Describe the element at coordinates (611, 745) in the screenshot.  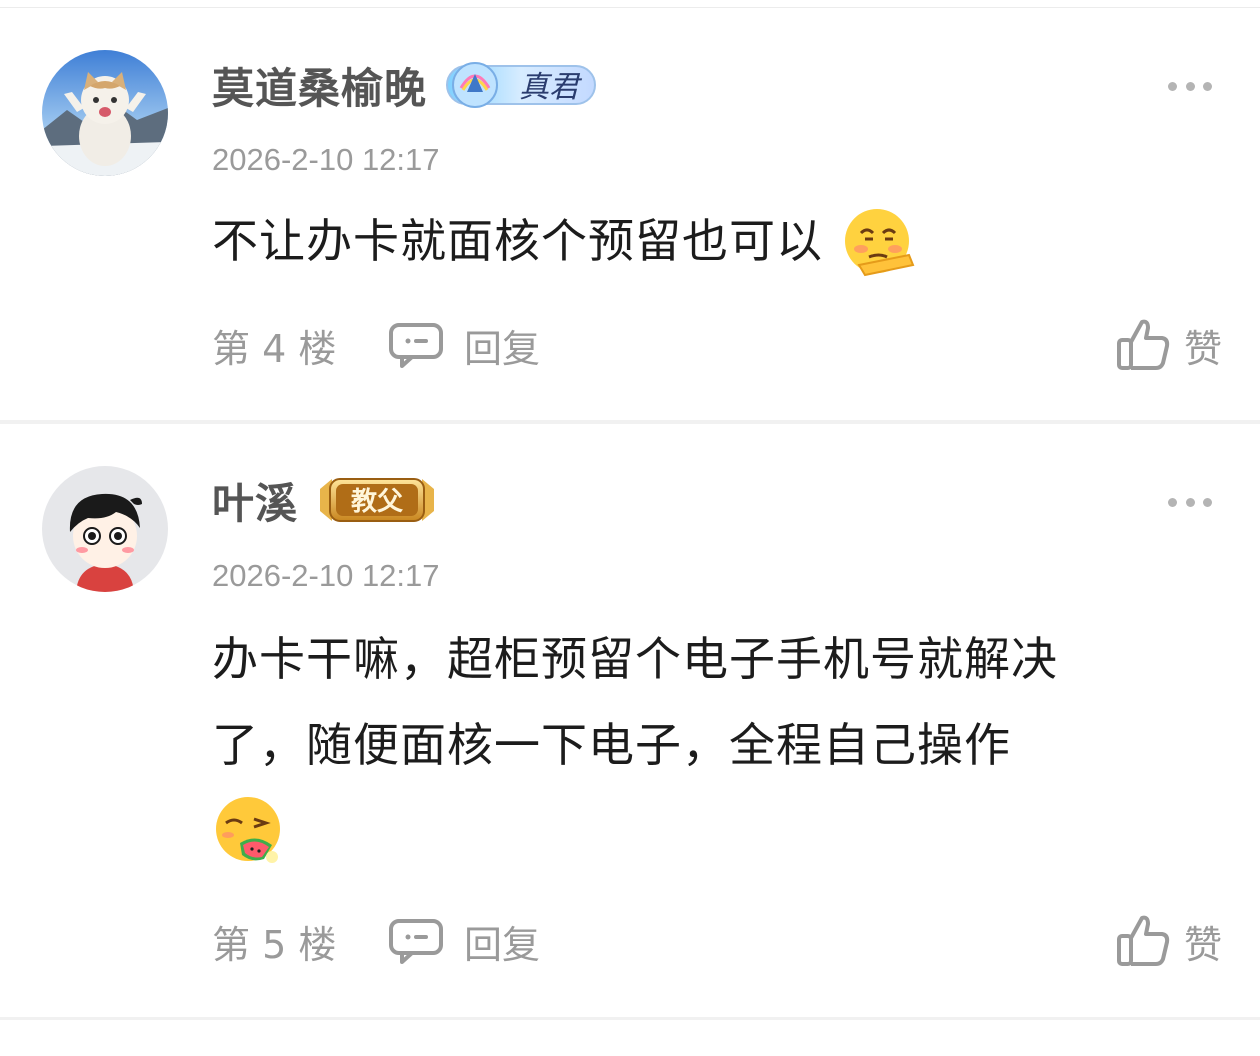
I see `comment-text-line: 了，随便面核一下电子，全程自己操作` at that location.